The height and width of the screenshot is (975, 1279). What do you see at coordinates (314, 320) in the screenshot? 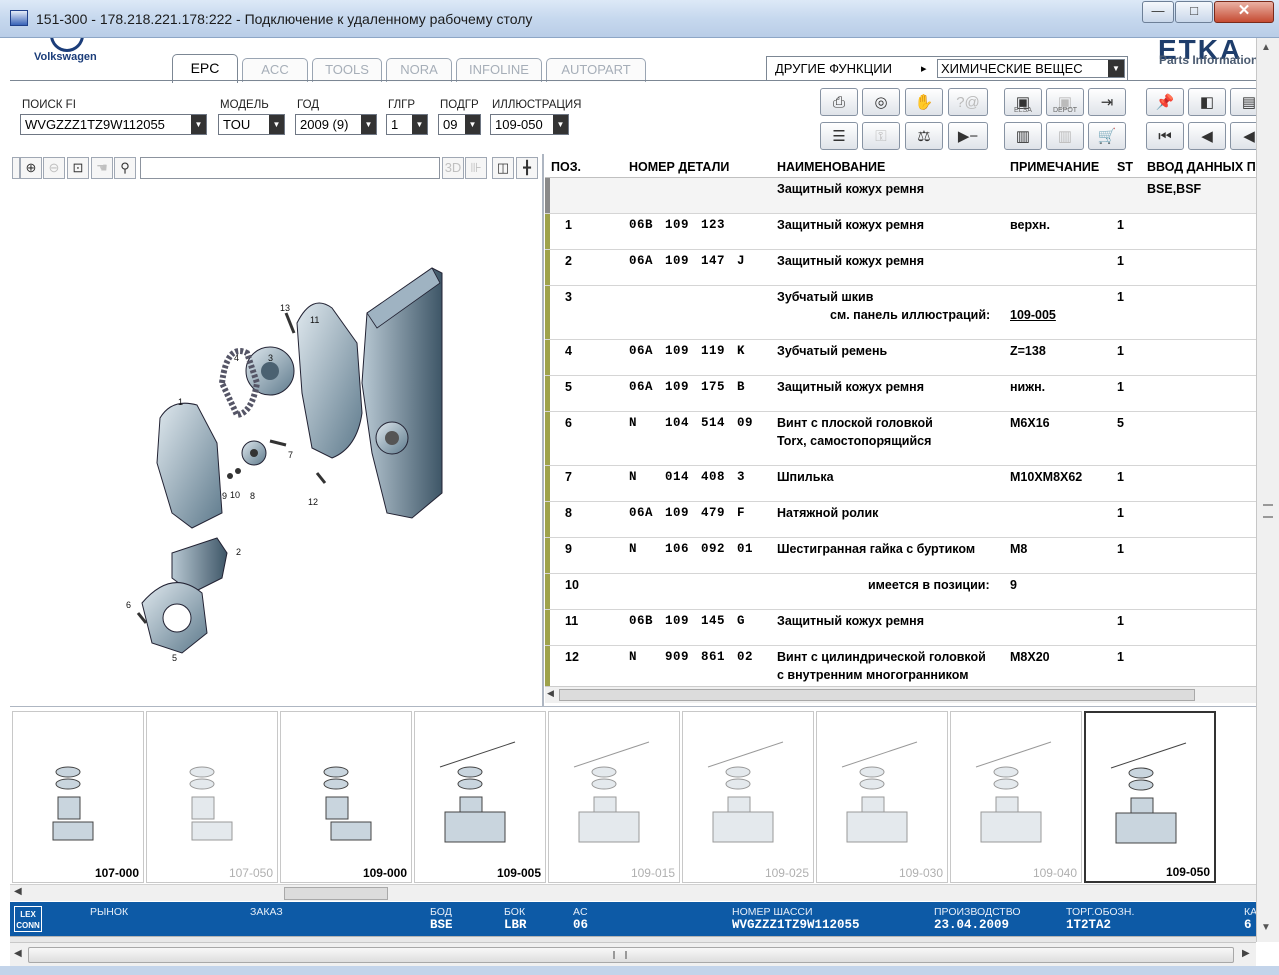
I see `callout-11: 11` at bounding box center [314, 320].